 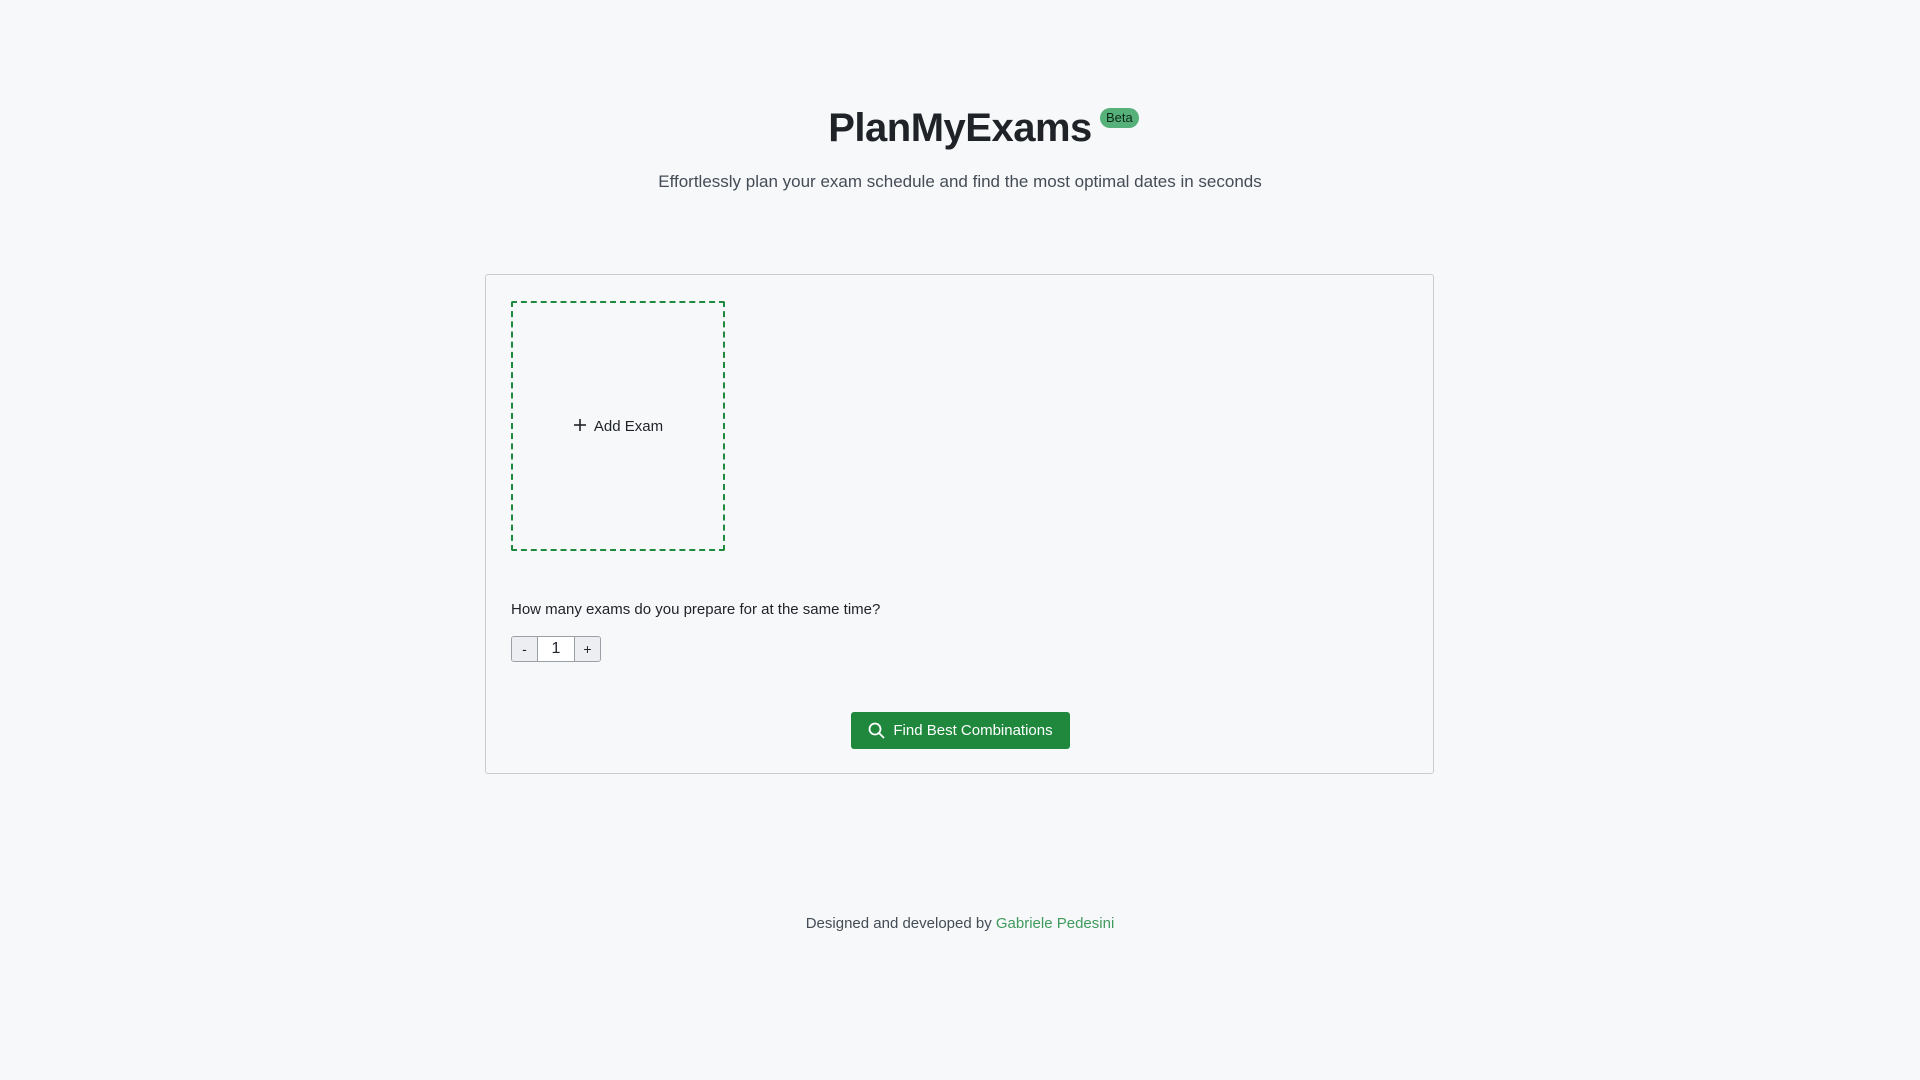 What do you see at coordinates (876, 730) in the screenshot?
I see `search-icon` at bounding box center [876, 730].